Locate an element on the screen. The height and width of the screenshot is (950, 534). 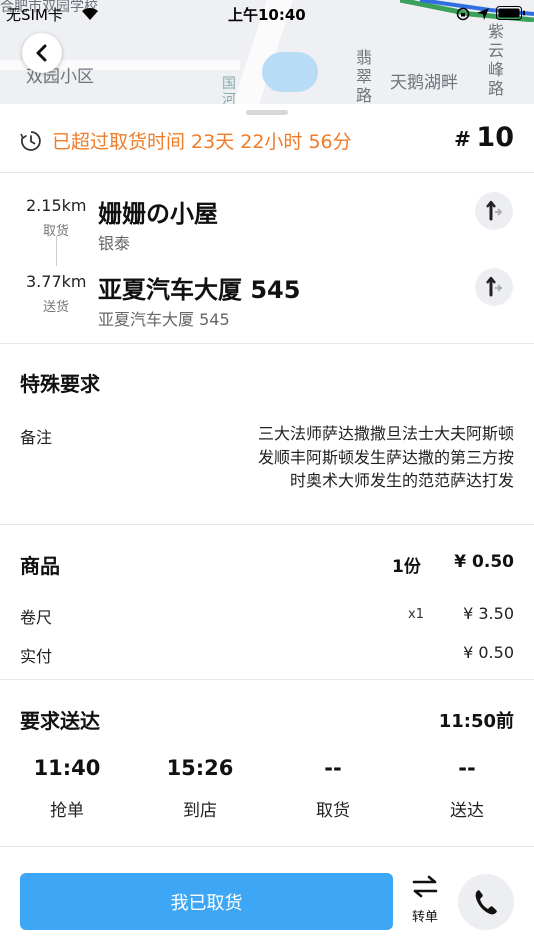
timeline-deliver-time: -- is located at coordinates (467, 768).